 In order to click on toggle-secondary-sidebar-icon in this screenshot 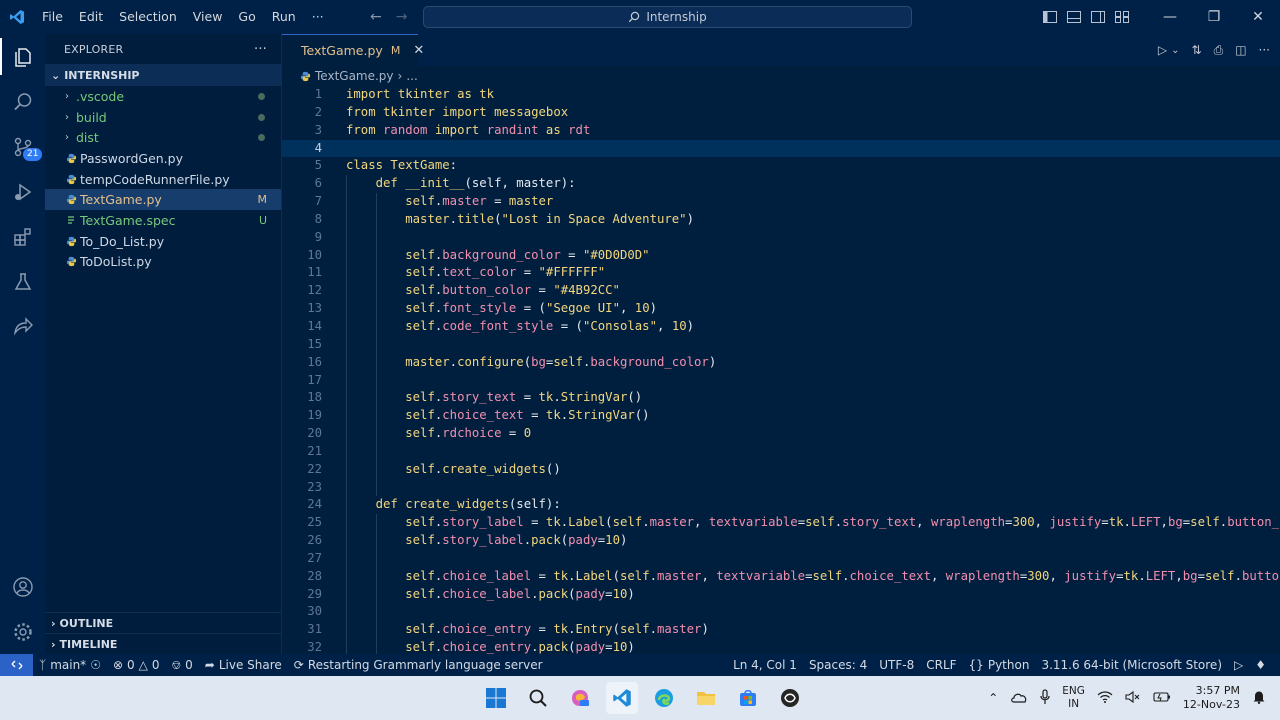, I will do `click(1098, 17)`.